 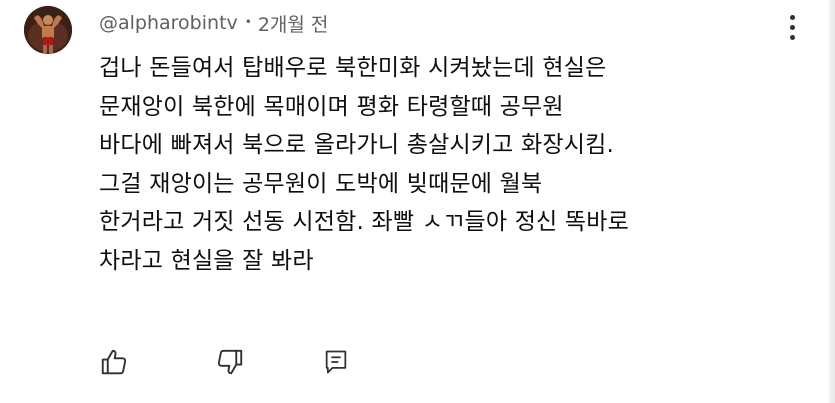 I want to click on thumbs-down-icon, so click(x=230, y=362).